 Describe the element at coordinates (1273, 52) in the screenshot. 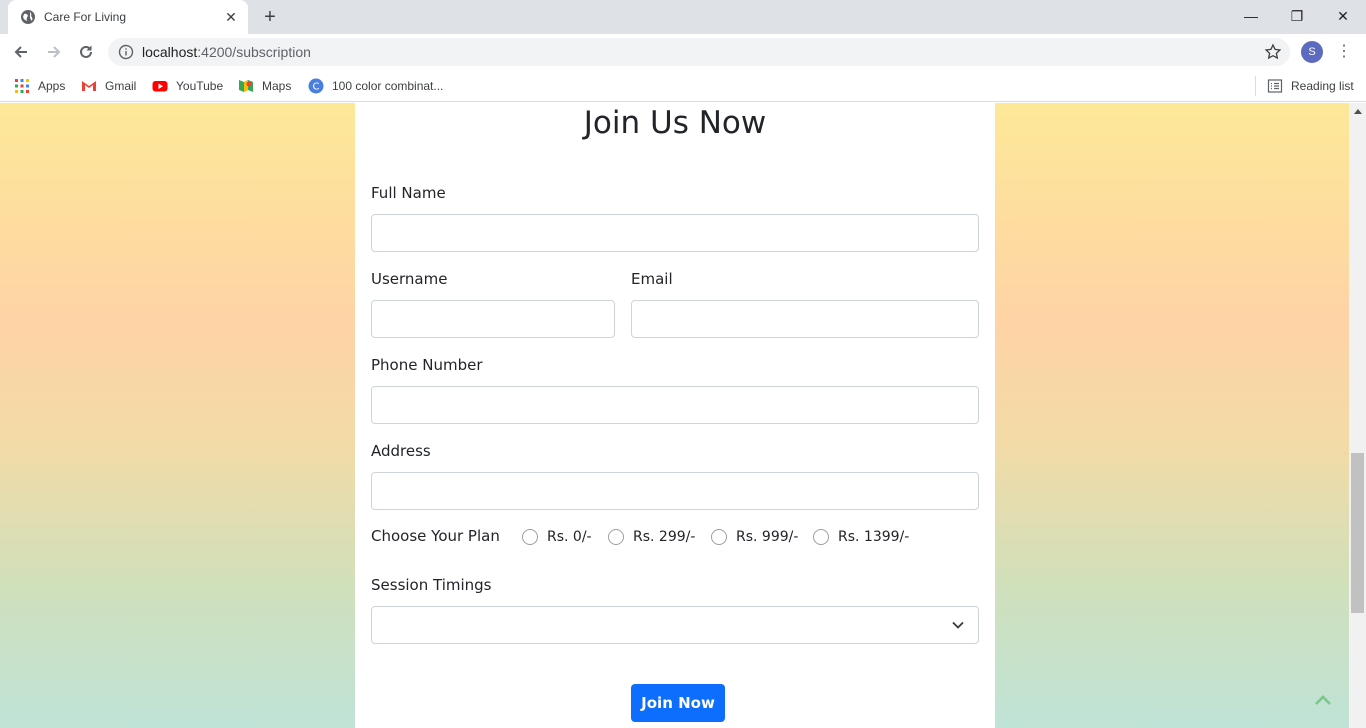

I see `bookmark-star-icon` at that location.